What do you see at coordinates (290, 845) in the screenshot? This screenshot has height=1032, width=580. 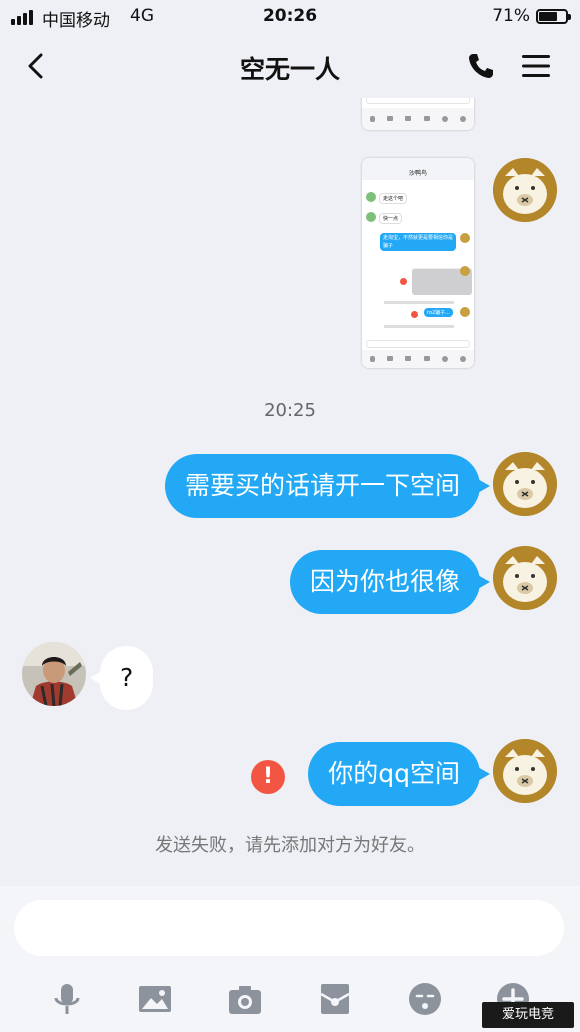 I see `send-failed-notice: 发送失败，请先添加对方为好友。` at bounding box center [290, 845].